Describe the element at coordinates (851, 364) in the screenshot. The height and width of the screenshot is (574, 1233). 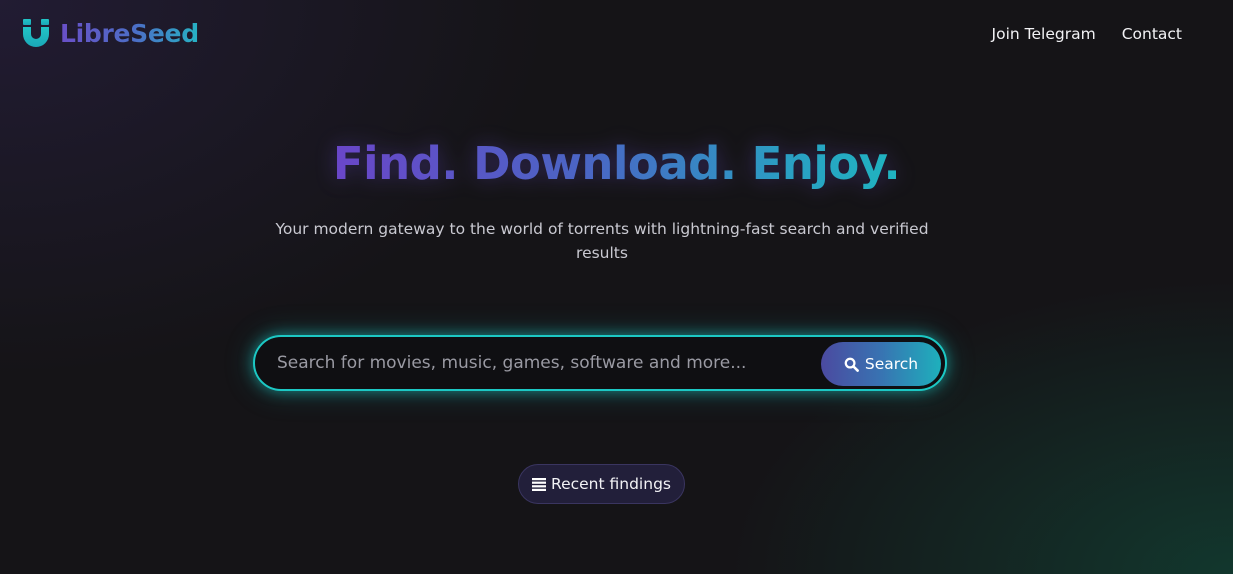
I see `search-icon` at that location.